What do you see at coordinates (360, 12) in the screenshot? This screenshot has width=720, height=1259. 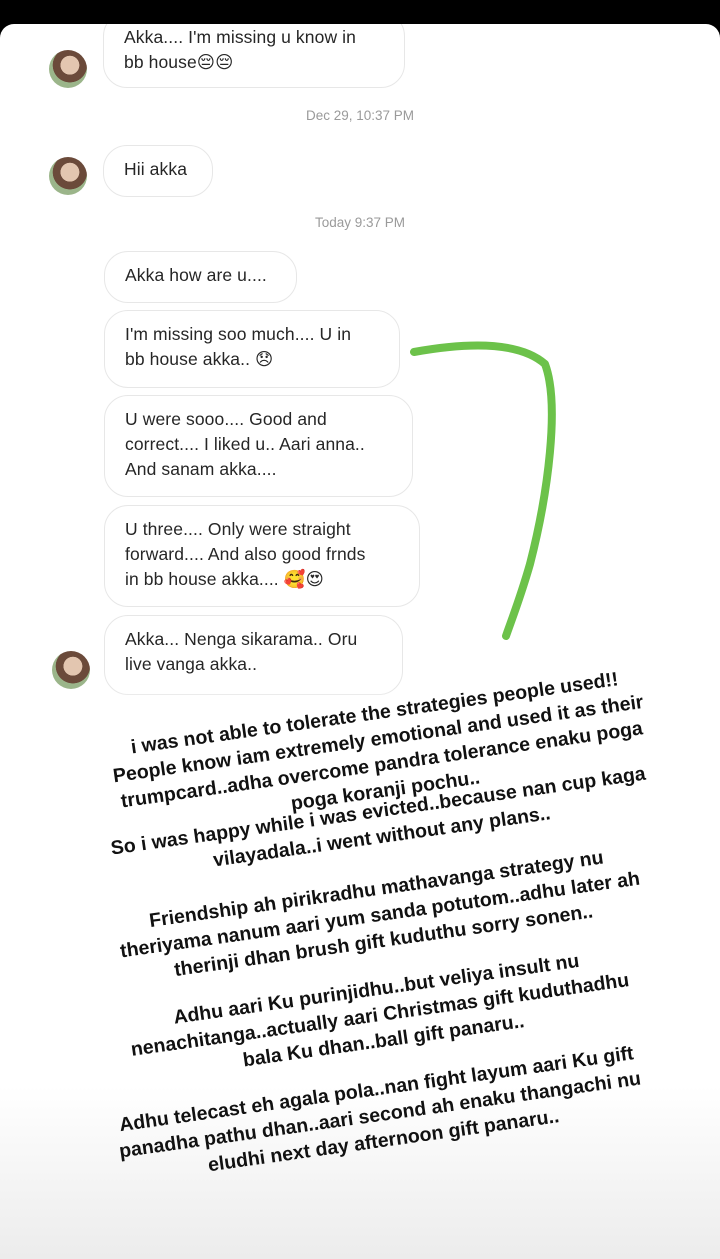 I see `status-bar` at bounding box center [360, 12].